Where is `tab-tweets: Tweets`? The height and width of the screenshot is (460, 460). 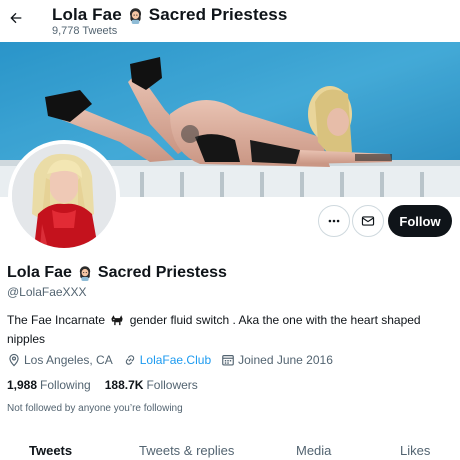 tab-tweets: Tweets is located at coordinates (50, 450).